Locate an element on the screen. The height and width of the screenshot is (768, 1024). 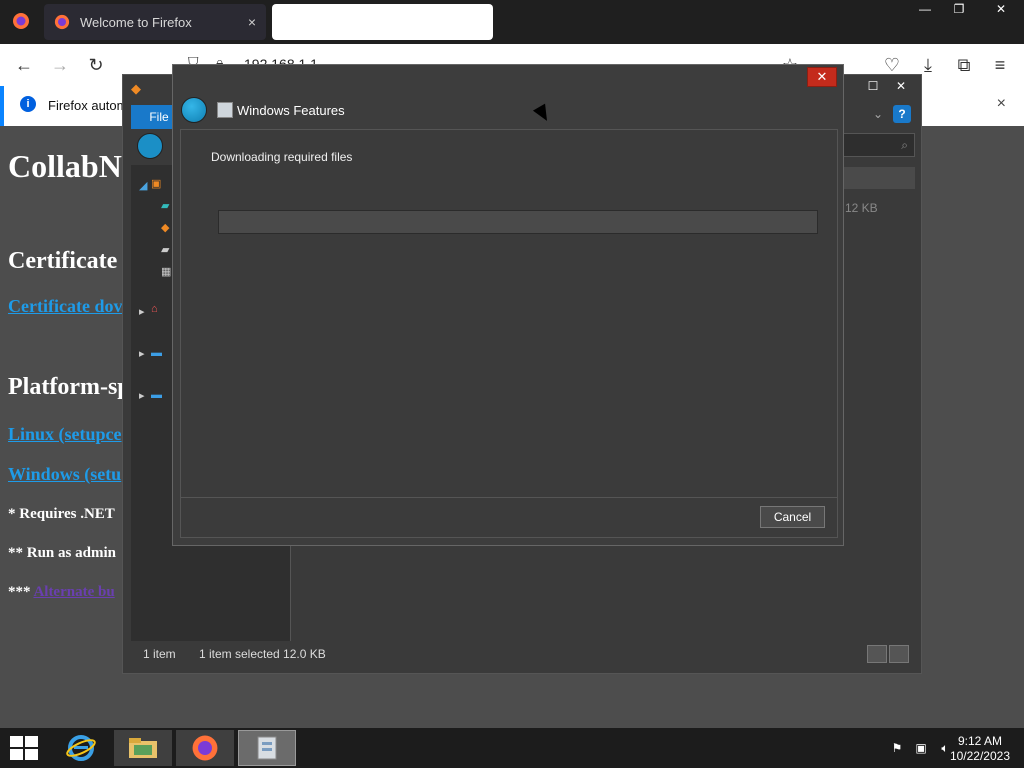
clock: 9:12 AM 10/22/2023 is located at coordinates (980, 749).